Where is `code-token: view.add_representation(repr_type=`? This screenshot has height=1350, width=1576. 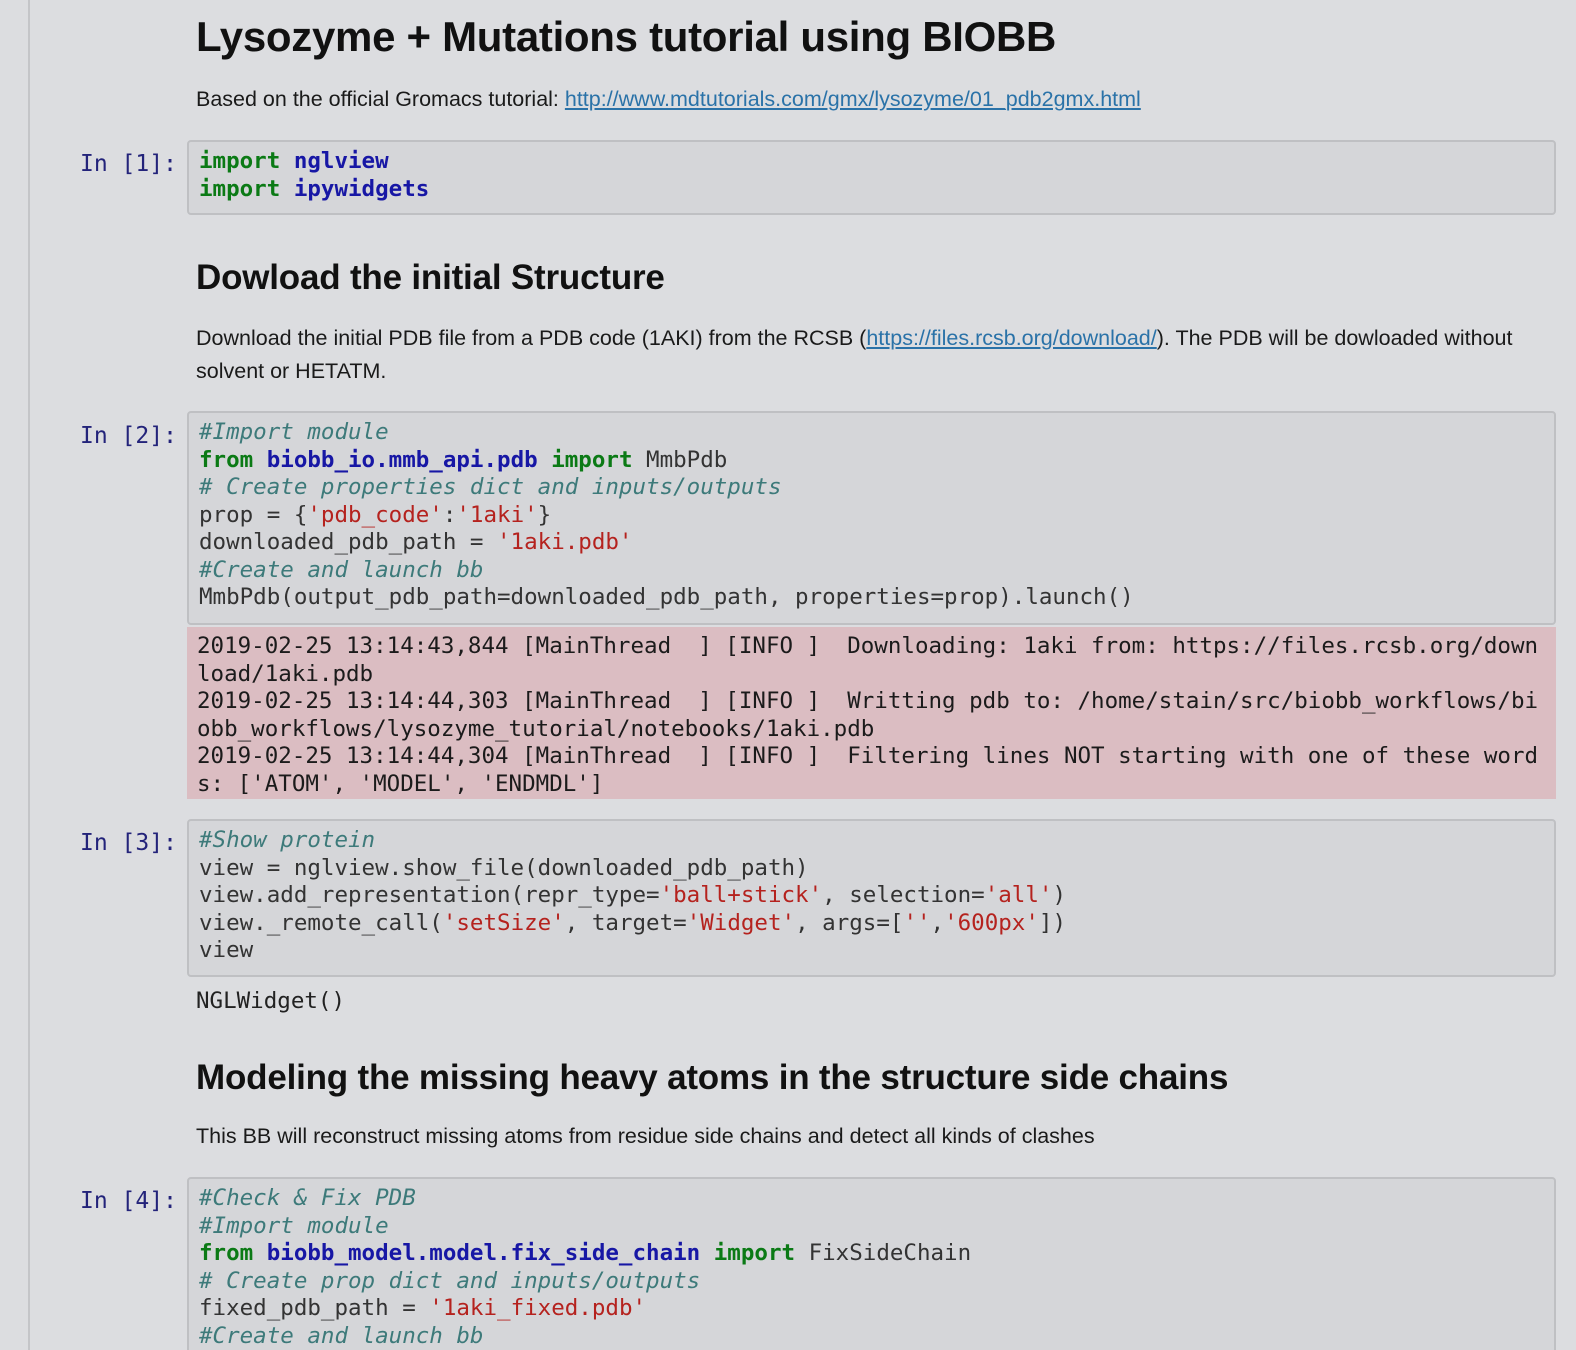
code-token: view.add_representation(repr_type= is located at coordinates (429, 895).